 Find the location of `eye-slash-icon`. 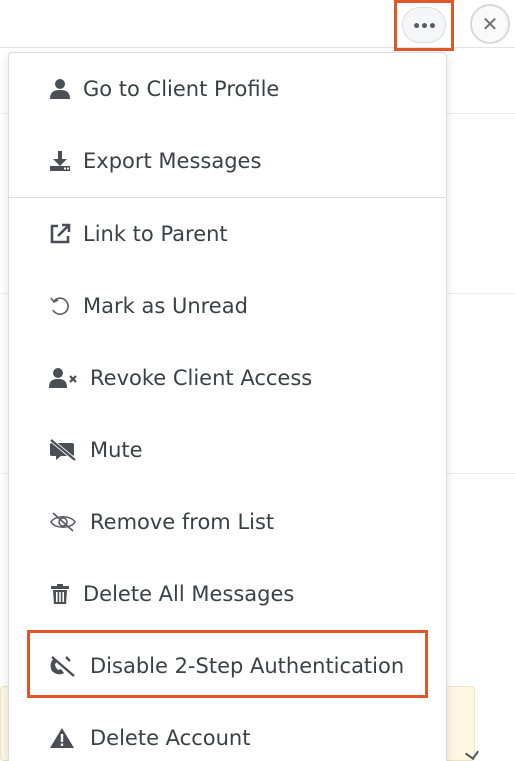

eye-slash-icon is located at coordinates (64, 522).